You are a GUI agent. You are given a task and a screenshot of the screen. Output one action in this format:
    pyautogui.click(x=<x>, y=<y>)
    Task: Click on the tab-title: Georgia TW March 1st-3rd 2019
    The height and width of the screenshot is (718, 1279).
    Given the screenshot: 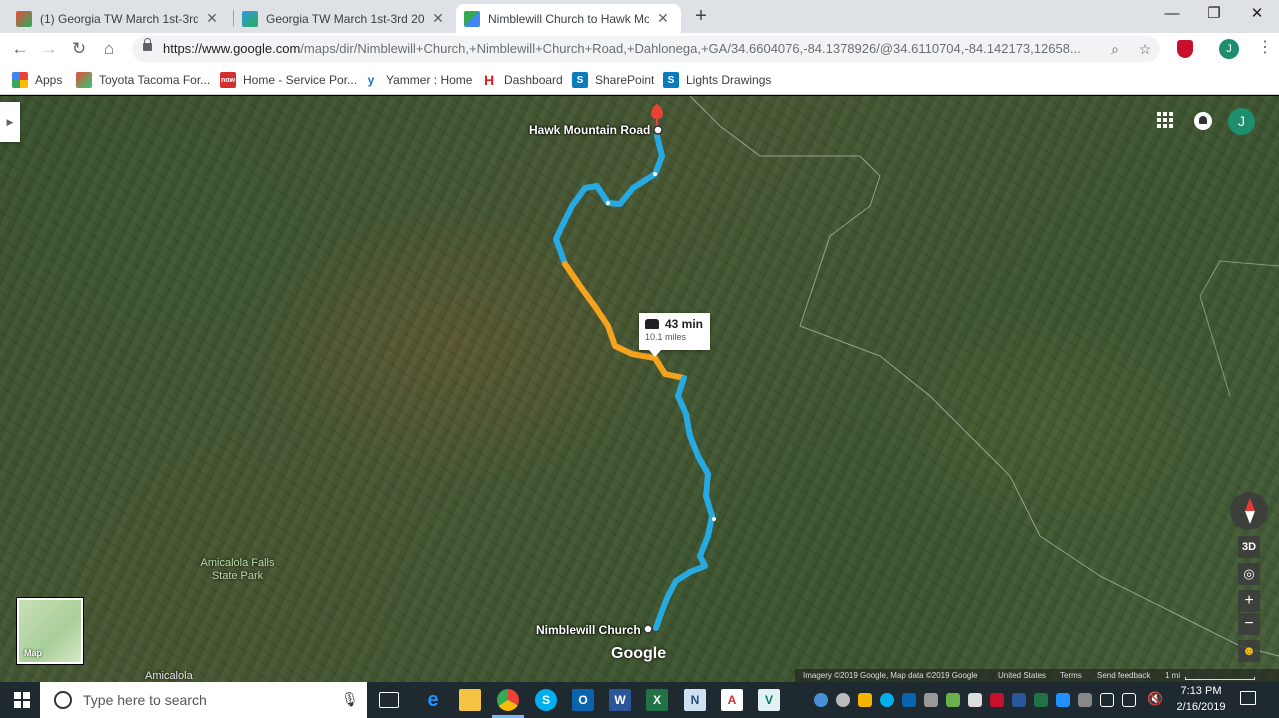 What is the action you would take?
    pyautogui.click(x=345, y=18)
    